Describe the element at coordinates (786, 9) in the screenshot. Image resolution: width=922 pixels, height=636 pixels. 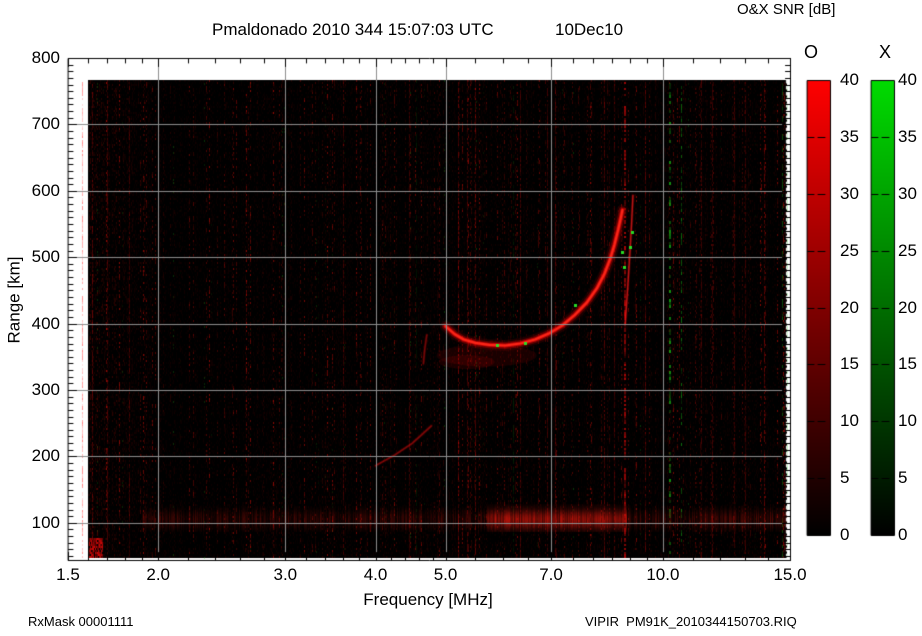
I see `colorbar-title: O&X SNR [dB]` at that location.